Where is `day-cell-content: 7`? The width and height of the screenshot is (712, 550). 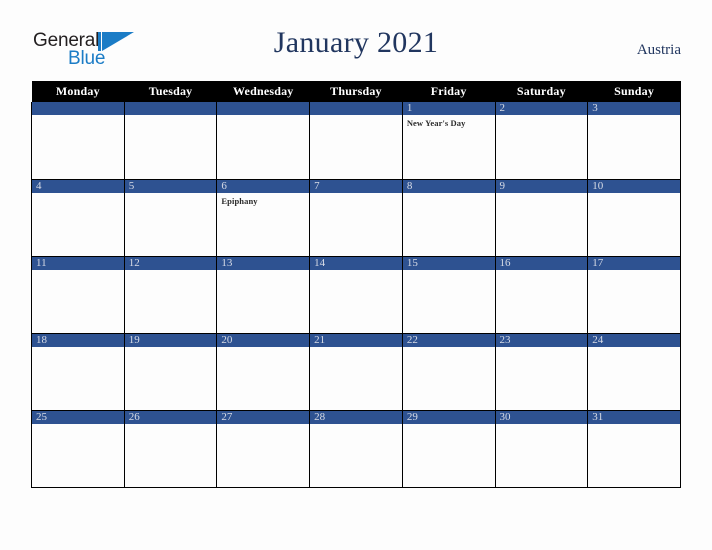
day-cell-content: 7 is located at coordinates (356, 217).